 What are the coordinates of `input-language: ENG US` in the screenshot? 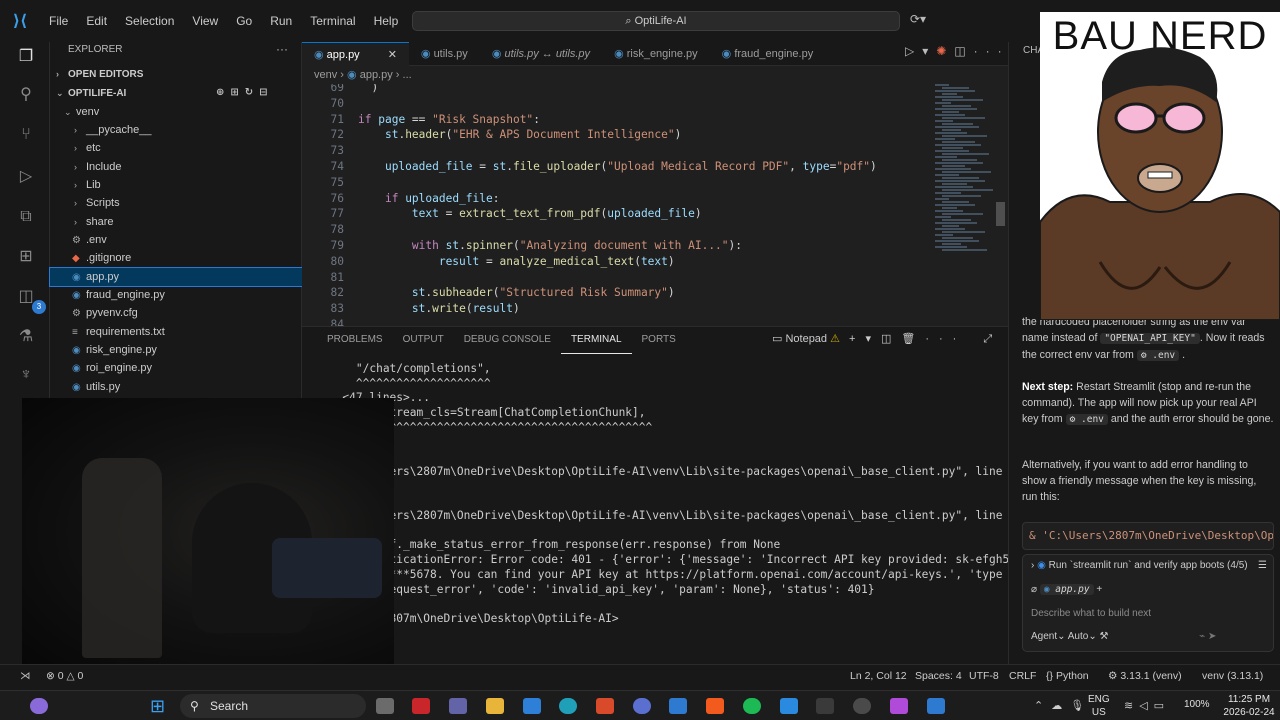 It's located at (1099, 706).